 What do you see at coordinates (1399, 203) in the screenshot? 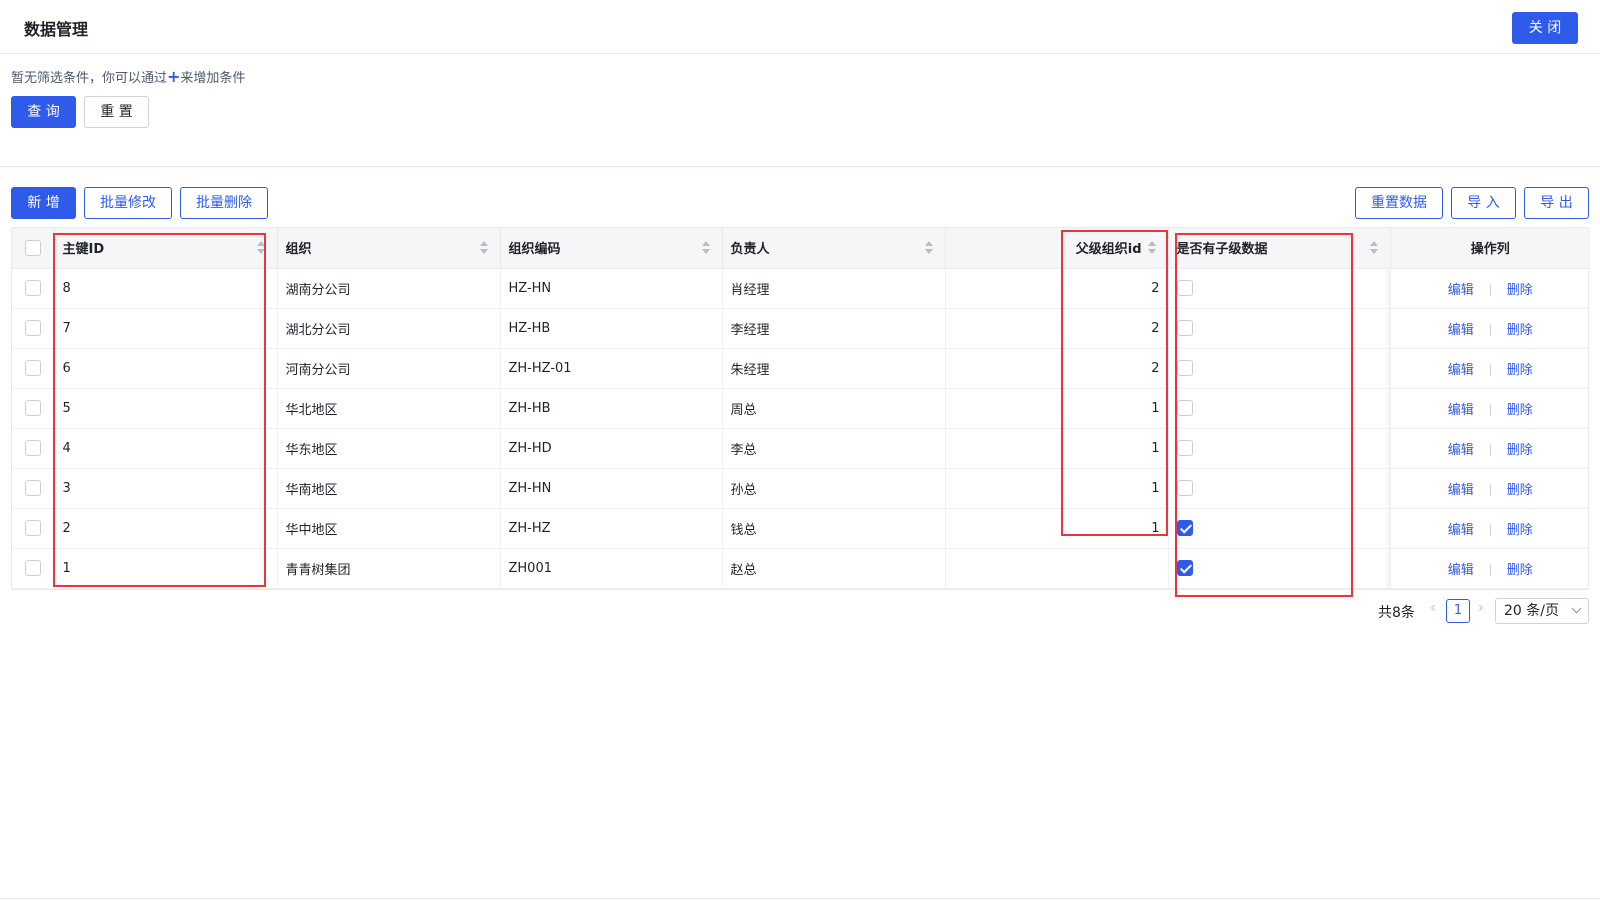
I see `reset-data-button: 重置数据` at bounding box center [1399, 203].